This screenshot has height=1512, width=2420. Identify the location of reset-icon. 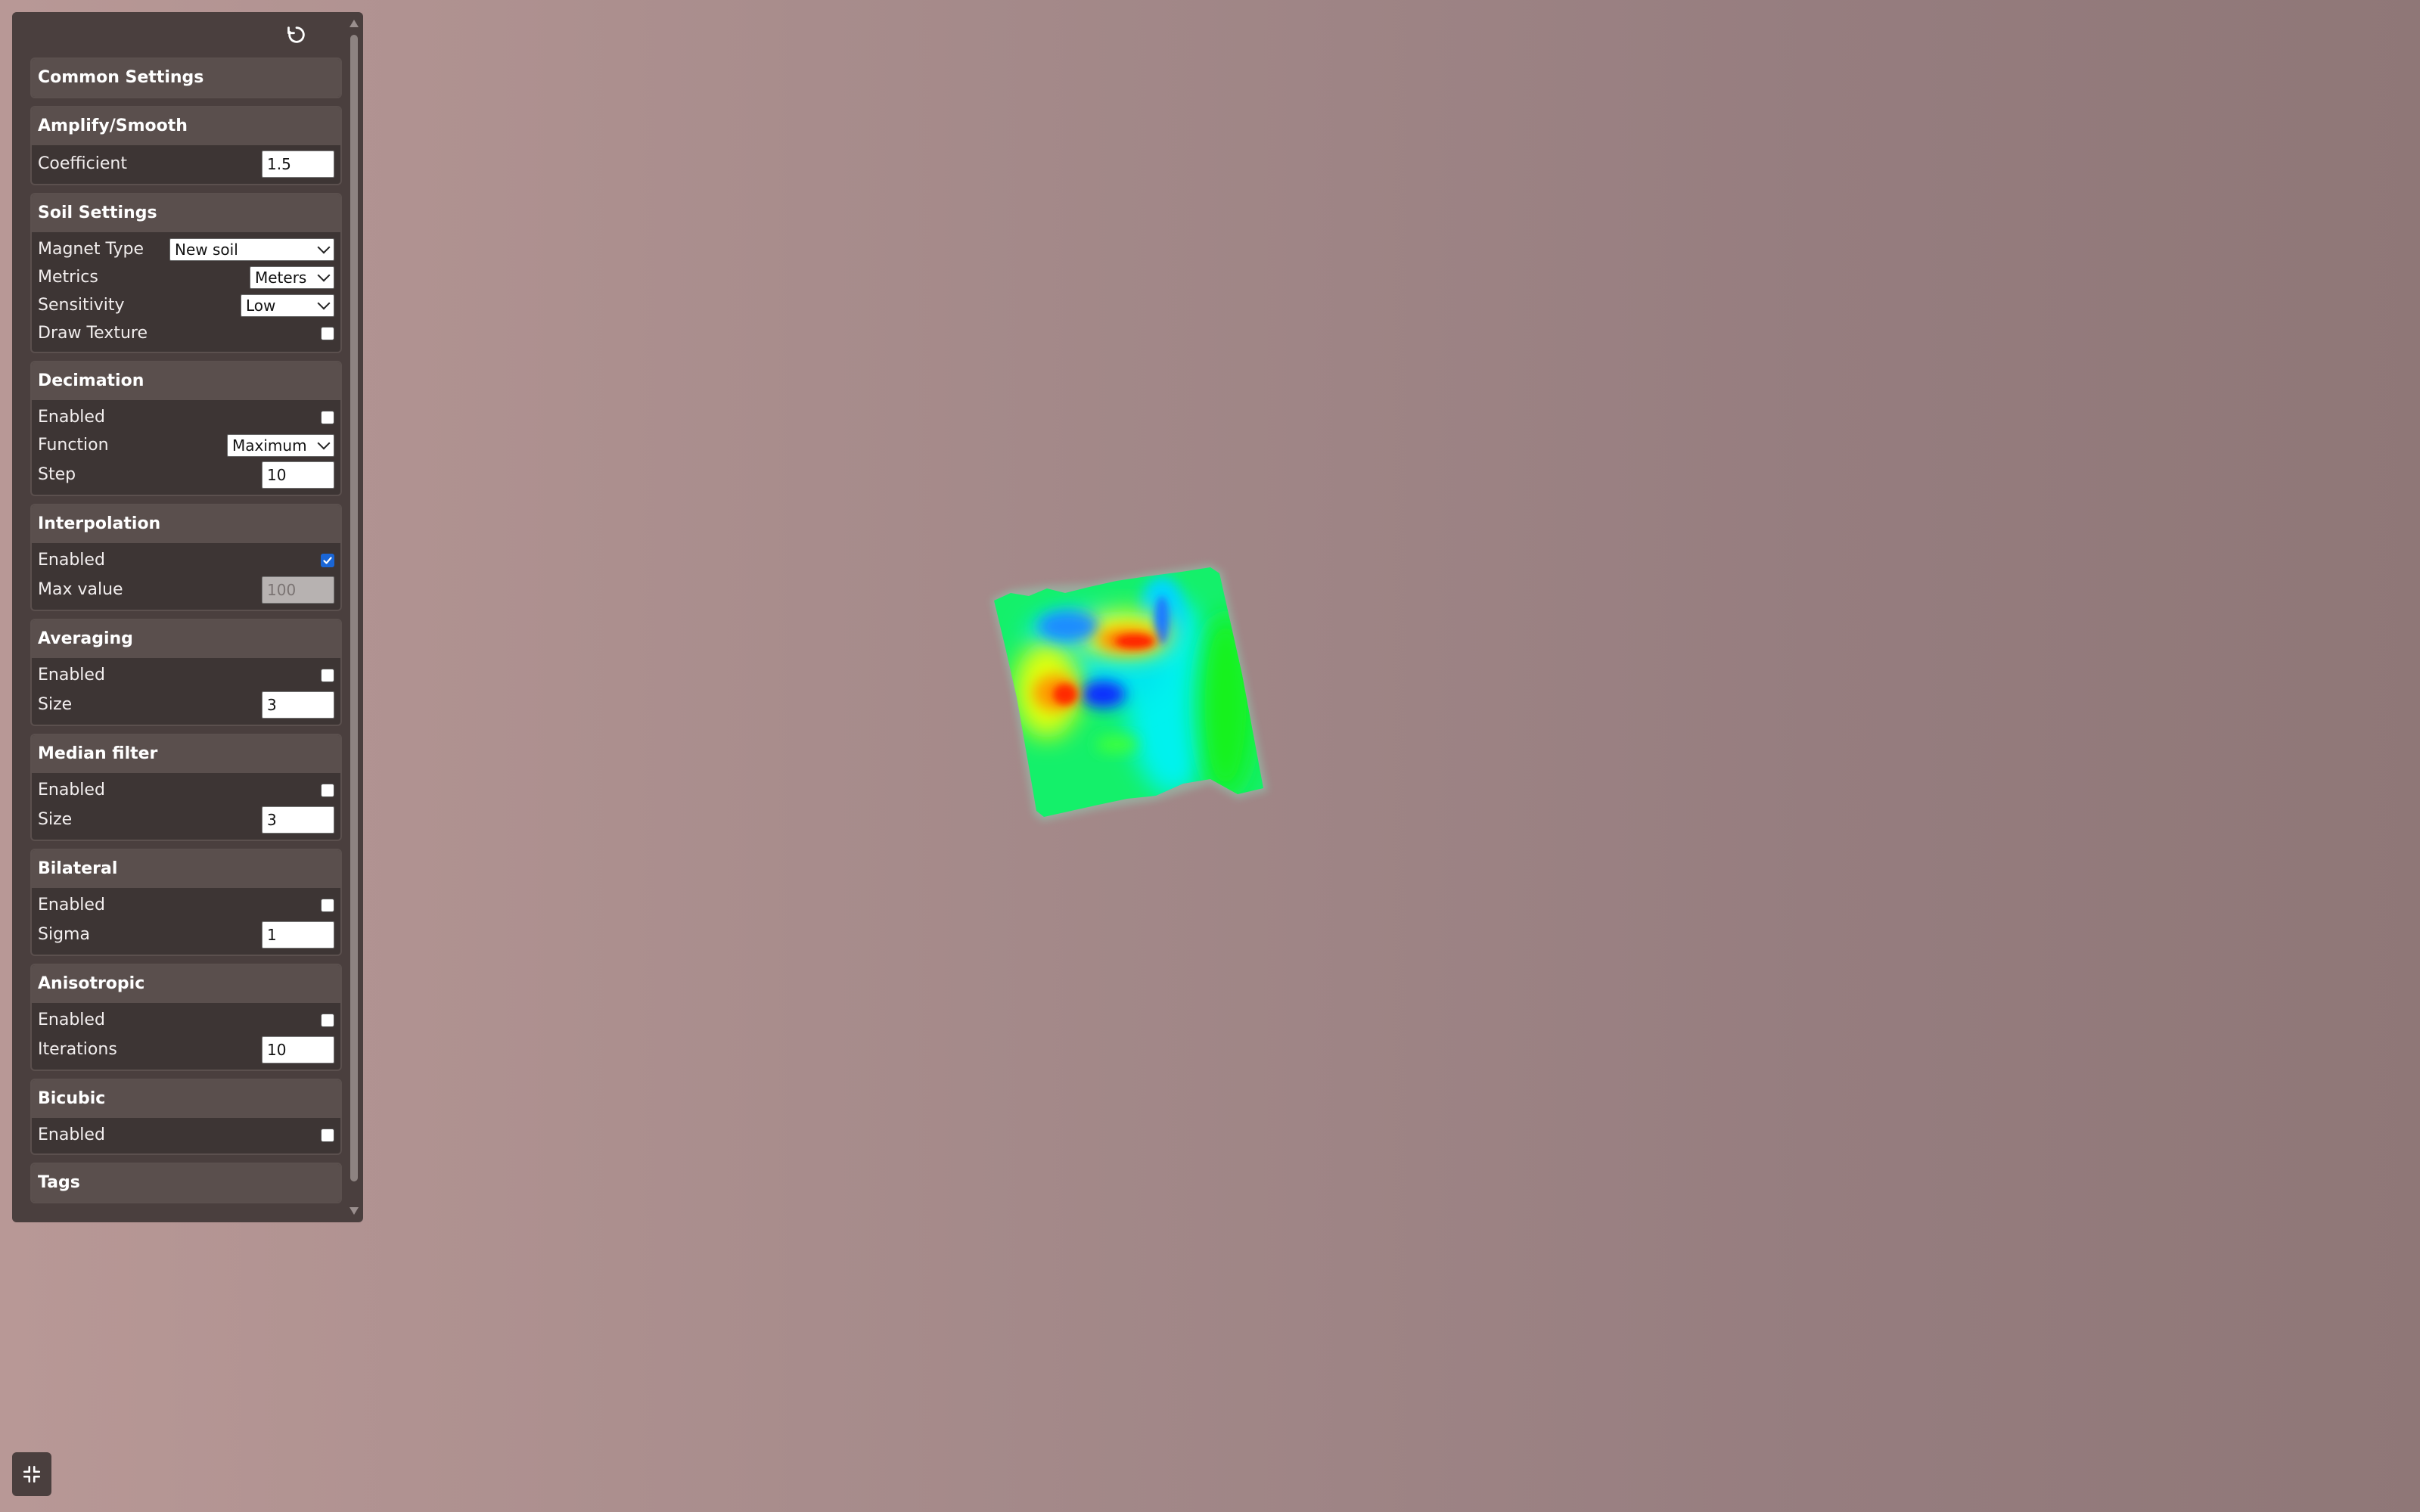
(296, 34).